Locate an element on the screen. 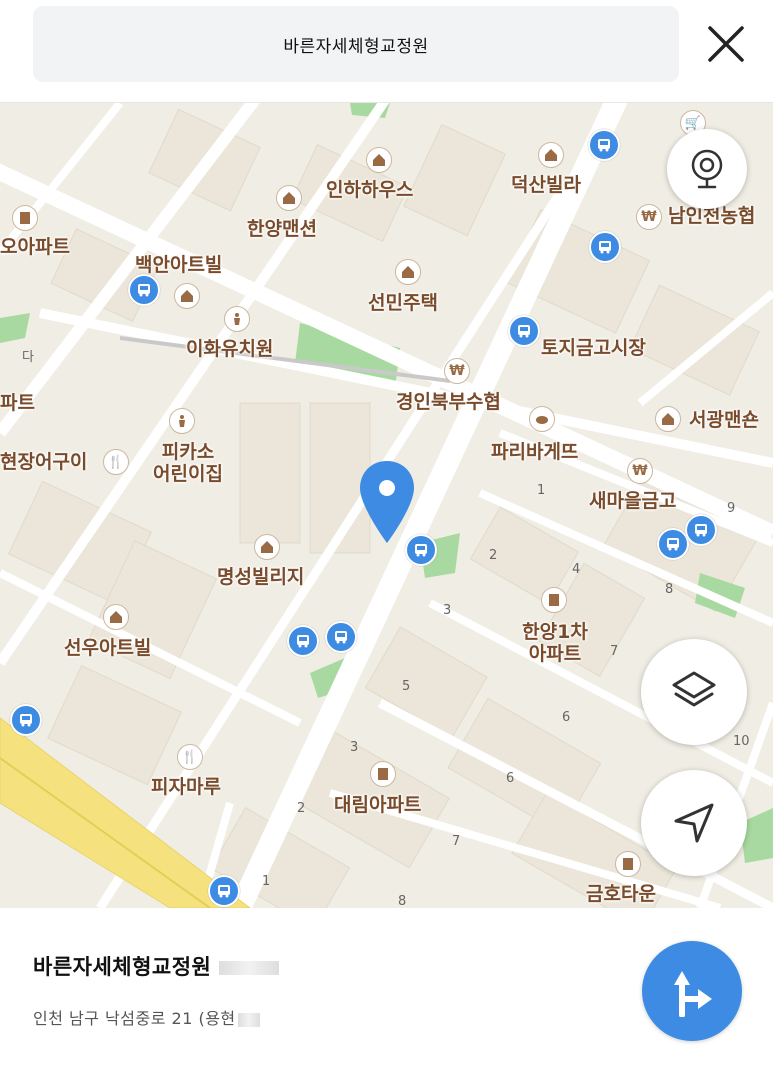  label-ihwa-kindergarten: 이화유치원 is located at coordinates (229, 349).